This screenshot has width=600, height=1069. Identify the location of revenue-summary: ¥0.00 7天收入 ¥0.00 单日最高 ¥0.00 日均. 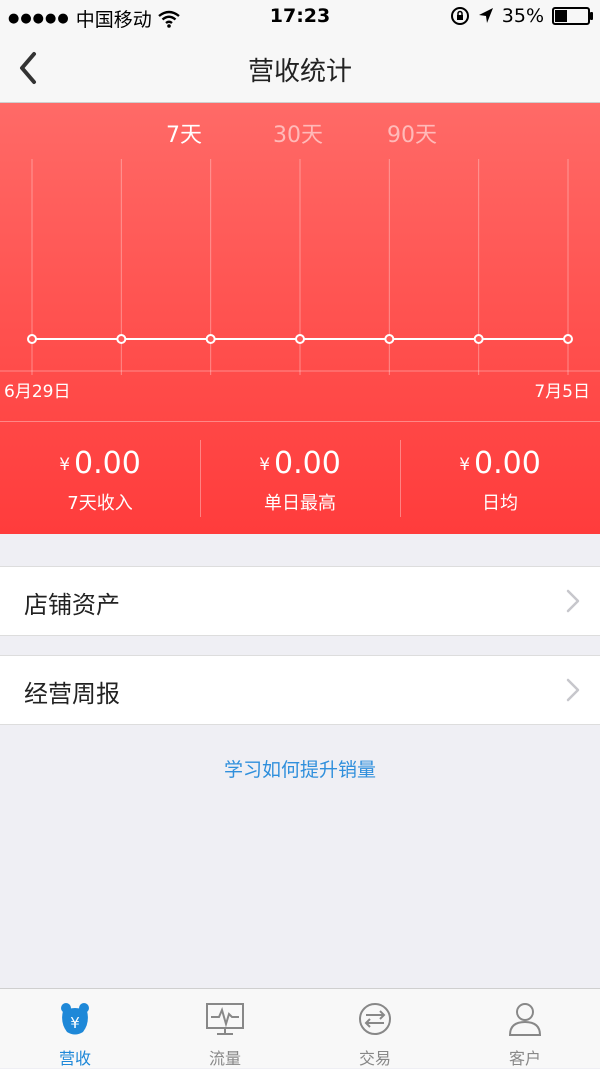
(300, 478).